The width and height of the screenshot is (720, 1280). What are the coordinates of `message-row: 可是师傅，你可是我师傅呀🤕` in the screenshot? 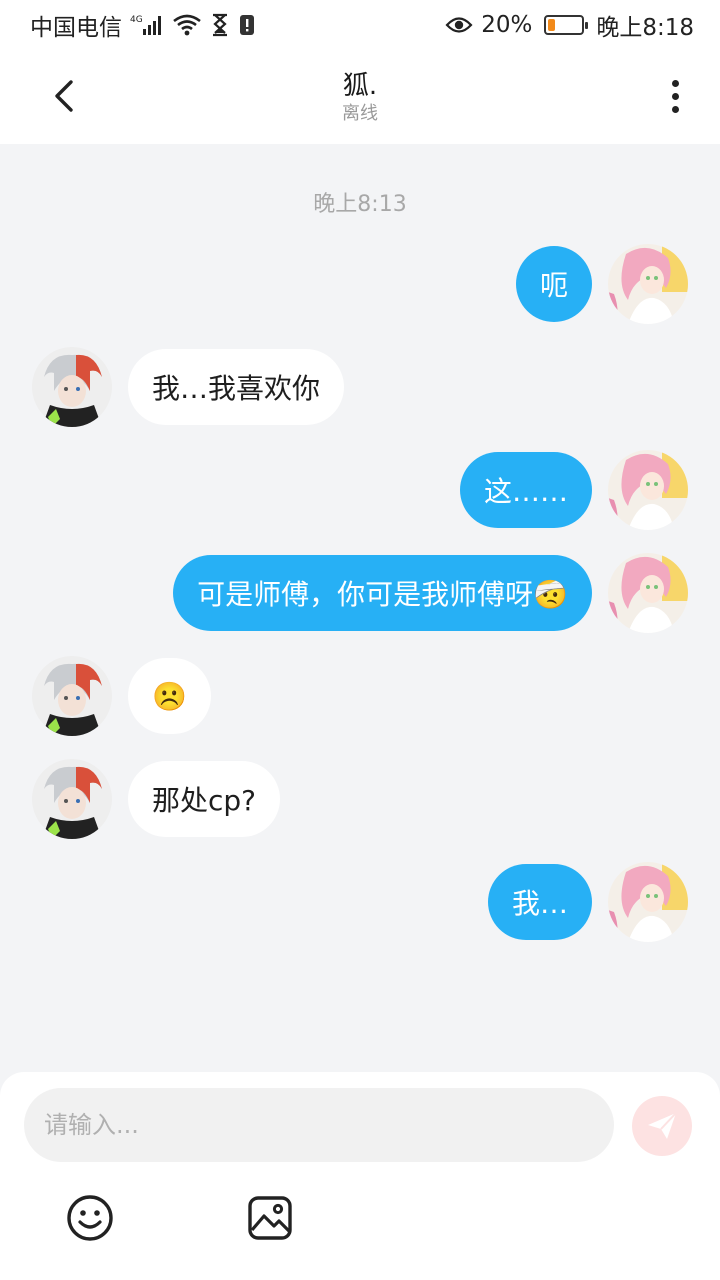 It's located at (360, 593).